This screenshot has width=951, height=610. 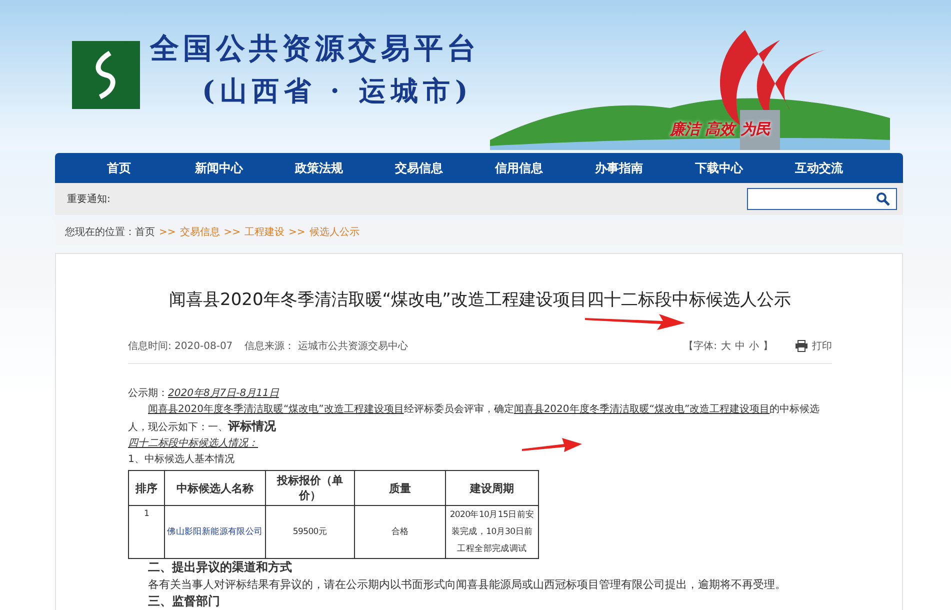 I want to click on nav-link: 首页, so click(x=119, y=168).